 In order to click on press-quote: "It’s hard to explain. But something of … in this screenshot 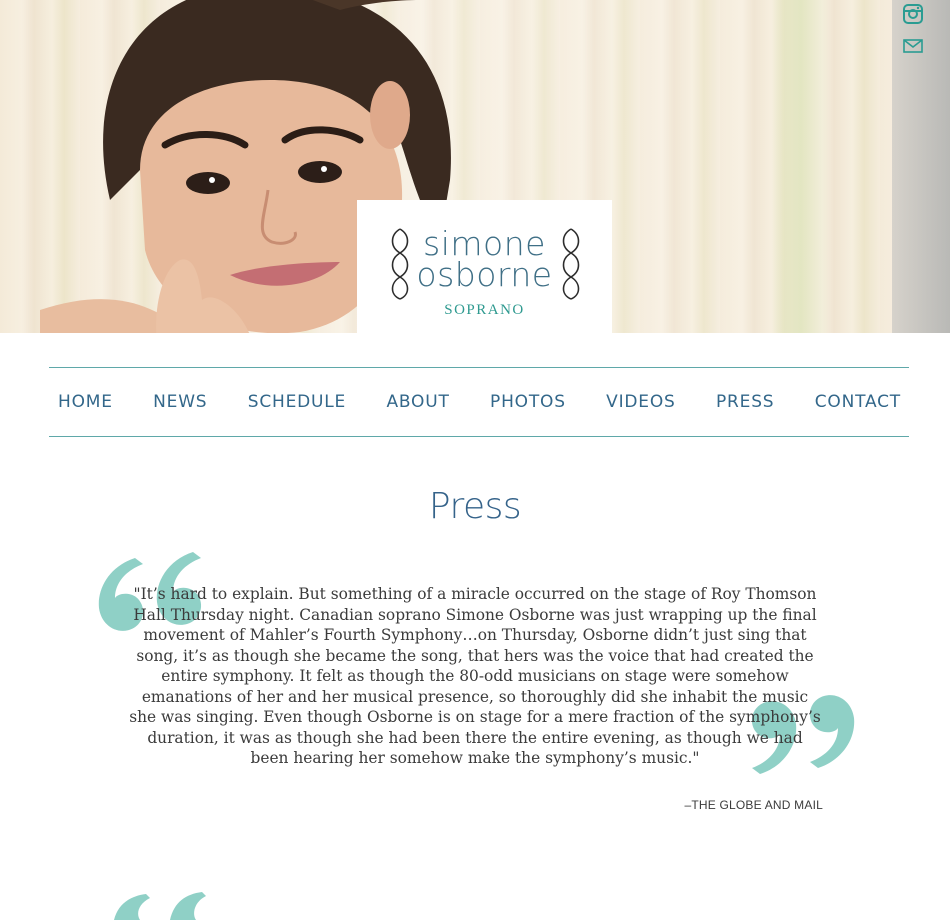, I will do `click(475, 676)`.